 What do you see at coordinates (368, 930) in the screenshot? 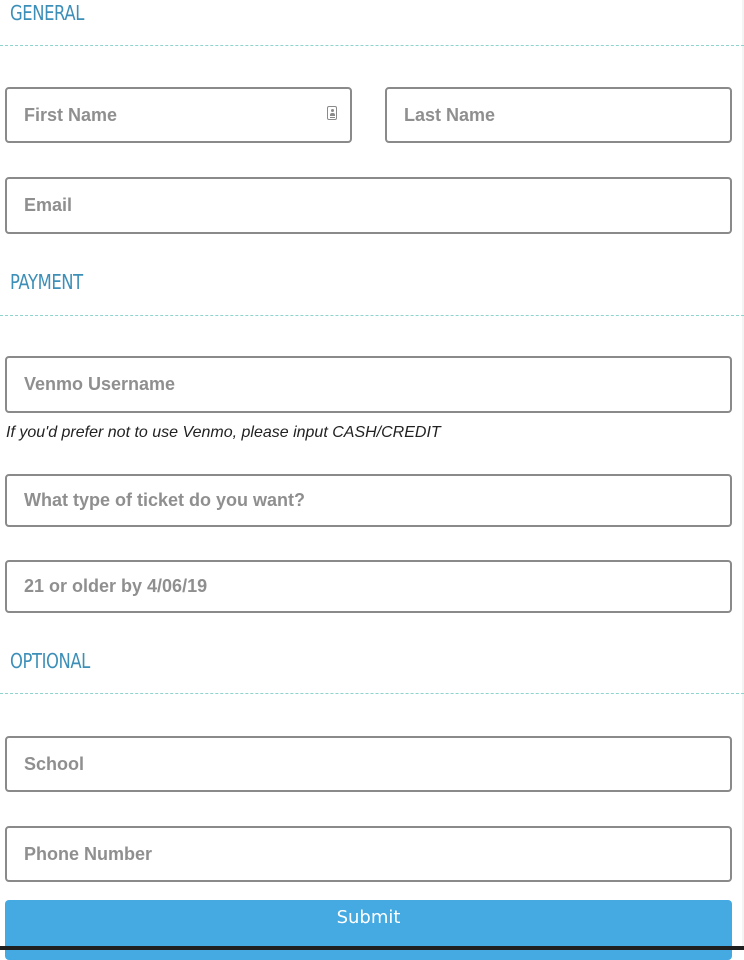
I see `submit-button: Submit` at bounding box center [368, 930].